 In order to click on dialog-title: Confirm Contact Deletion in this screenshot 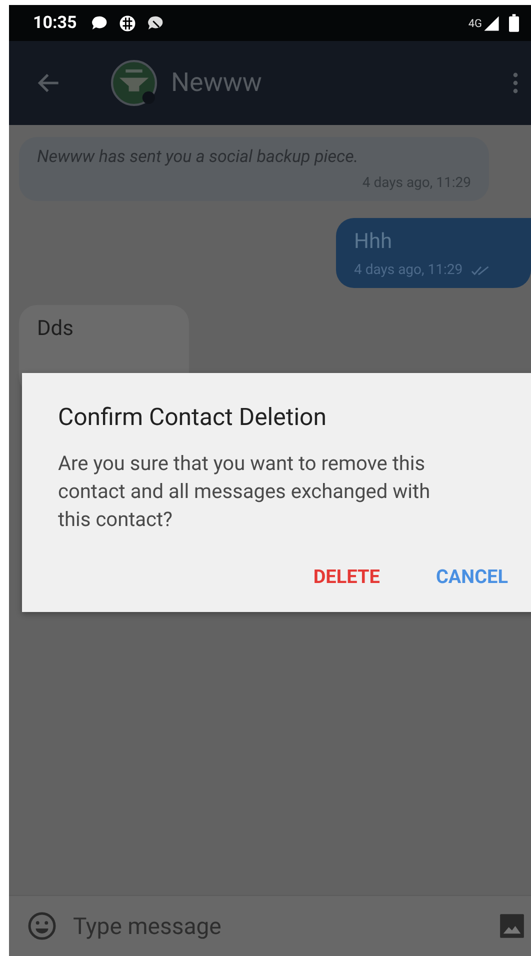, I will do `click(193, 417)`.